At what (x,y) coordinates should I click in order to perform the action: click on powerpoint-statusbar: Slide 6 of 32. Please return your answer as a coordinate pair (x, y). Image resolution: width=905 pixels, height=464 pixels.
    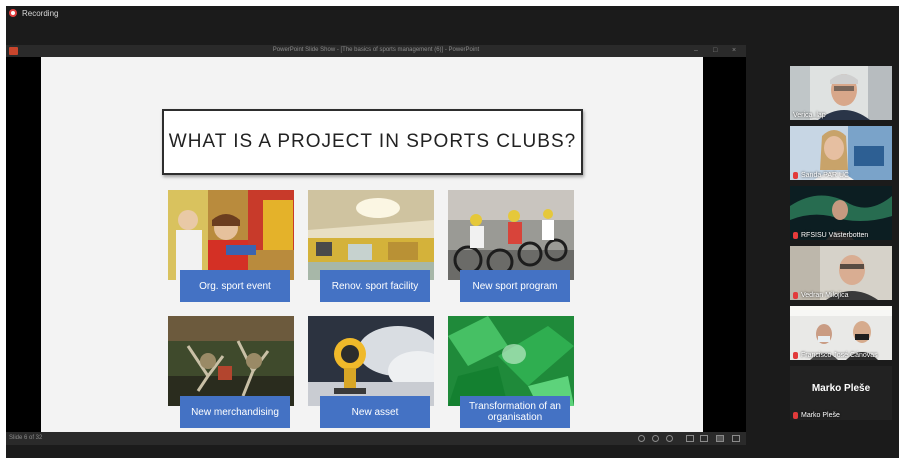
    Looking at the image, I should click on (376, 438).